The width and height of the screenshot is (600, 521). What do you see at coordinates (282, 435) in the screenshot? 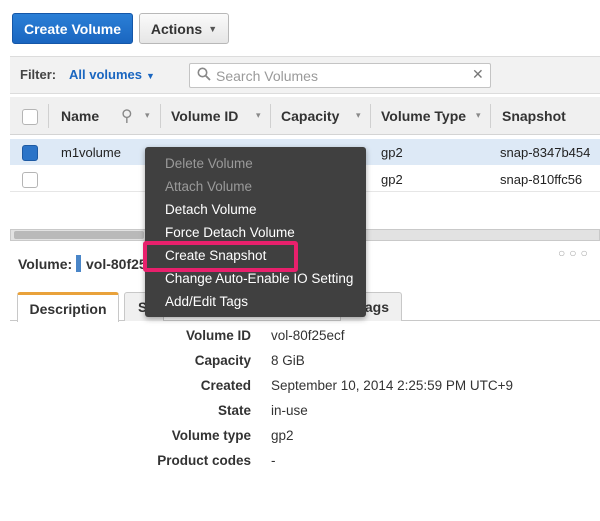
I see `field-value-volume-type: gp2` at bounding box center [282, 435].